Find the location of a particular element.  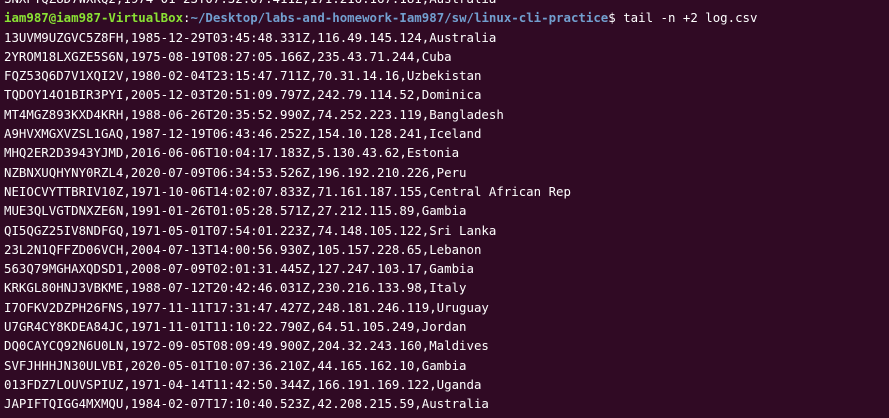

command-text: tail -n +2 log.csv is located at coordinates (690, 18).